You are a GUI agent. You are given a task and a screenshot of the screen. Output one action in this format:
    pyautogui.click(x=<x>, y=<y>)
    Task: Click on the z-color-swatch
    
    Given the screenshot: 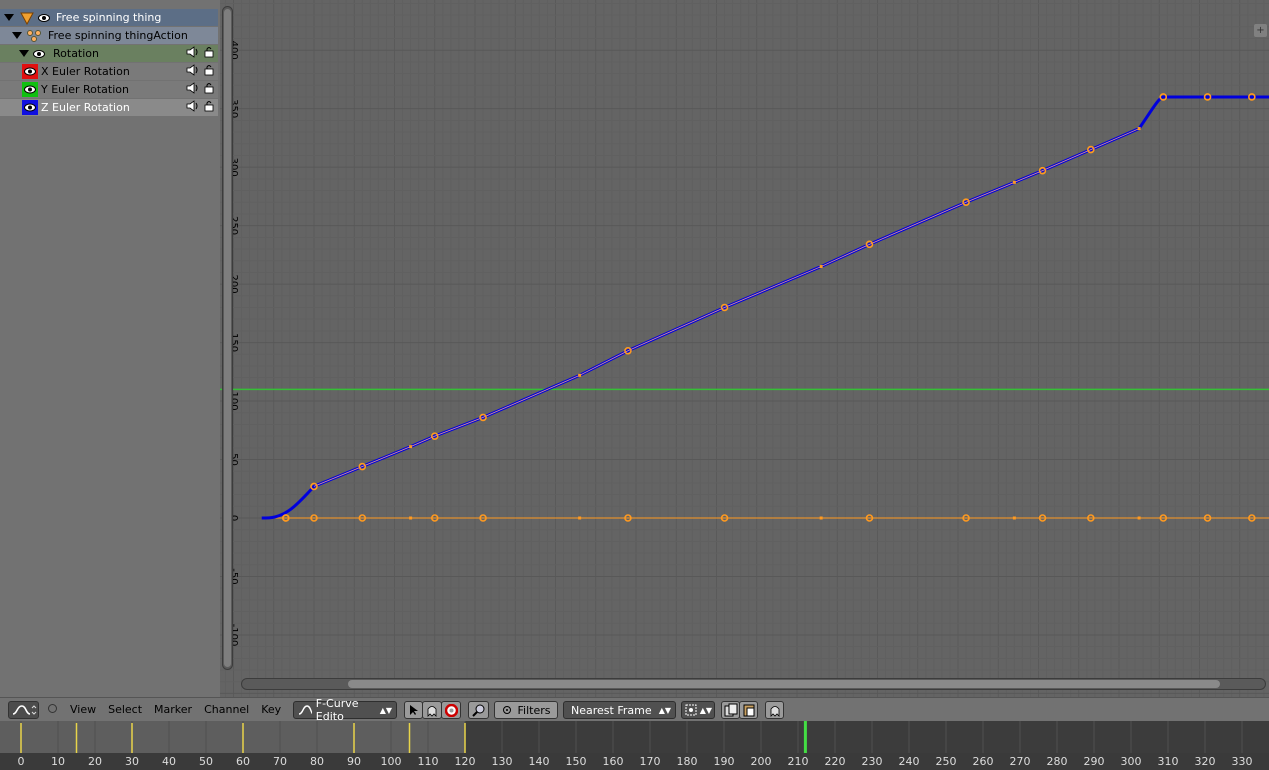 What is the action you would take?
    pyautogui.click(x=30, y=107)
    